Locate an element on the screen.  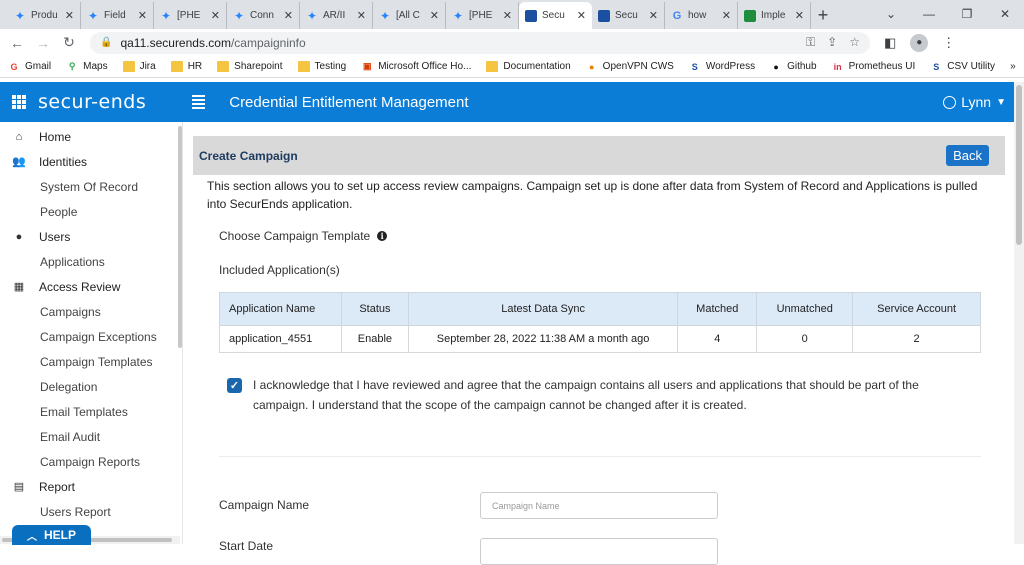
tab-10: Imple ✕ is located at coordinates (774, 15).